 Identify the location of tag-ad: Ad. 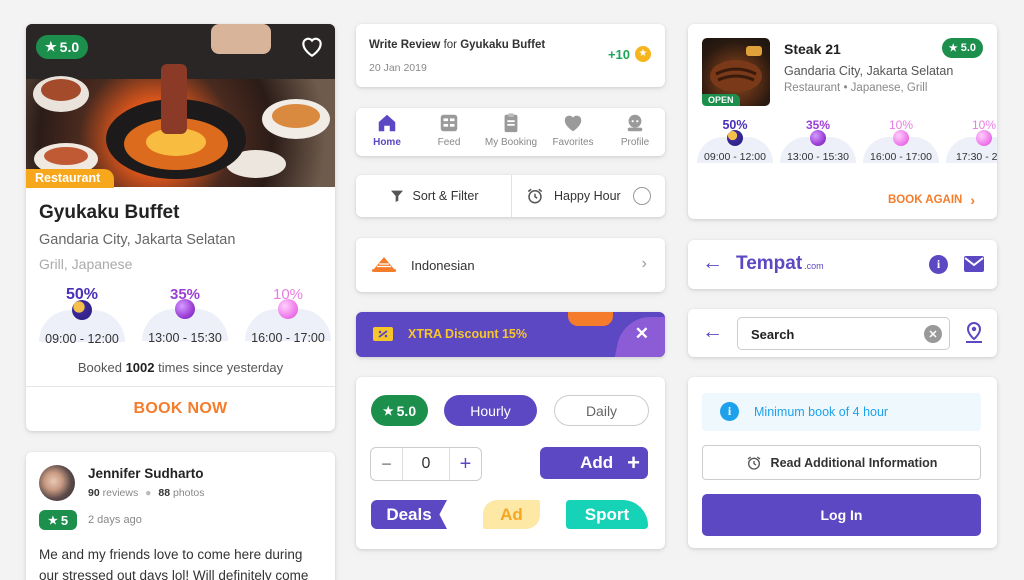
(511, 514).